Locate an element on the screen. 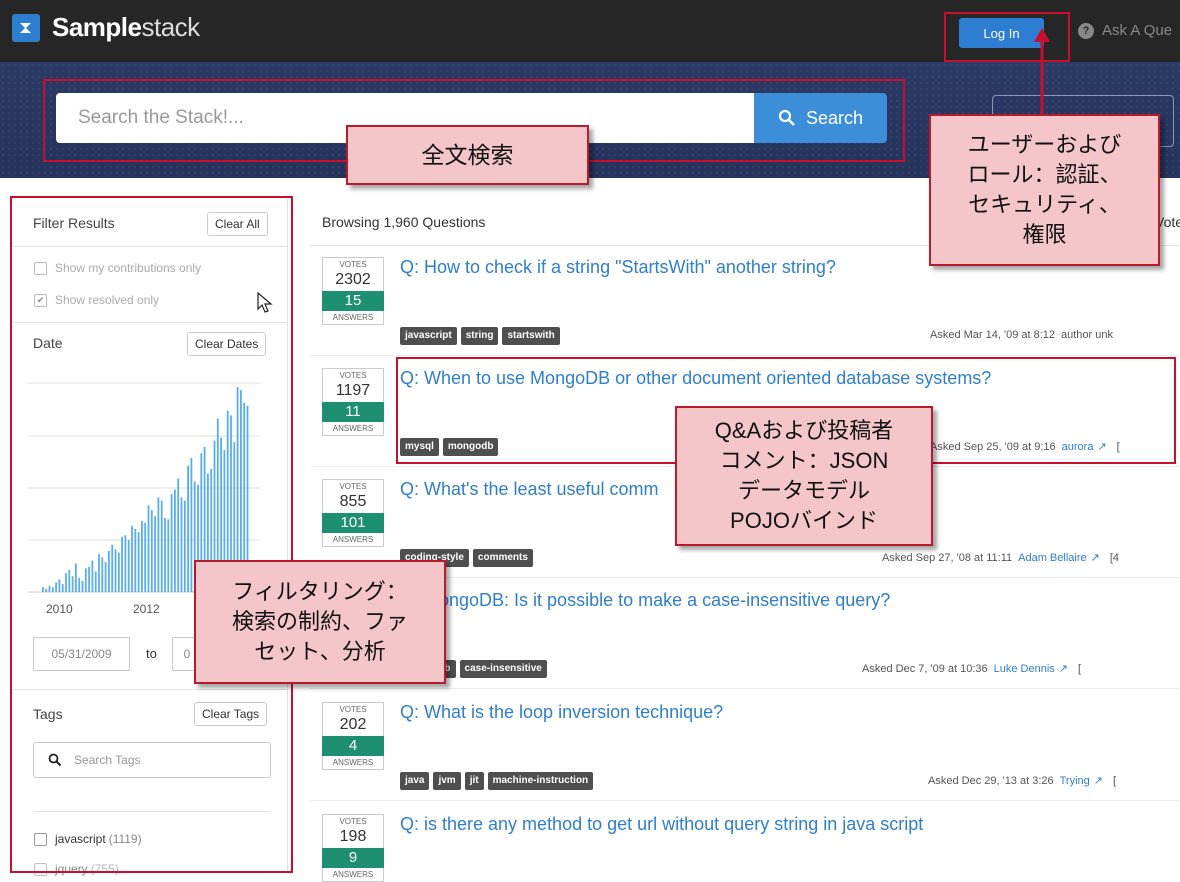  answer-count: 4 is located at coordinates (353, 746).